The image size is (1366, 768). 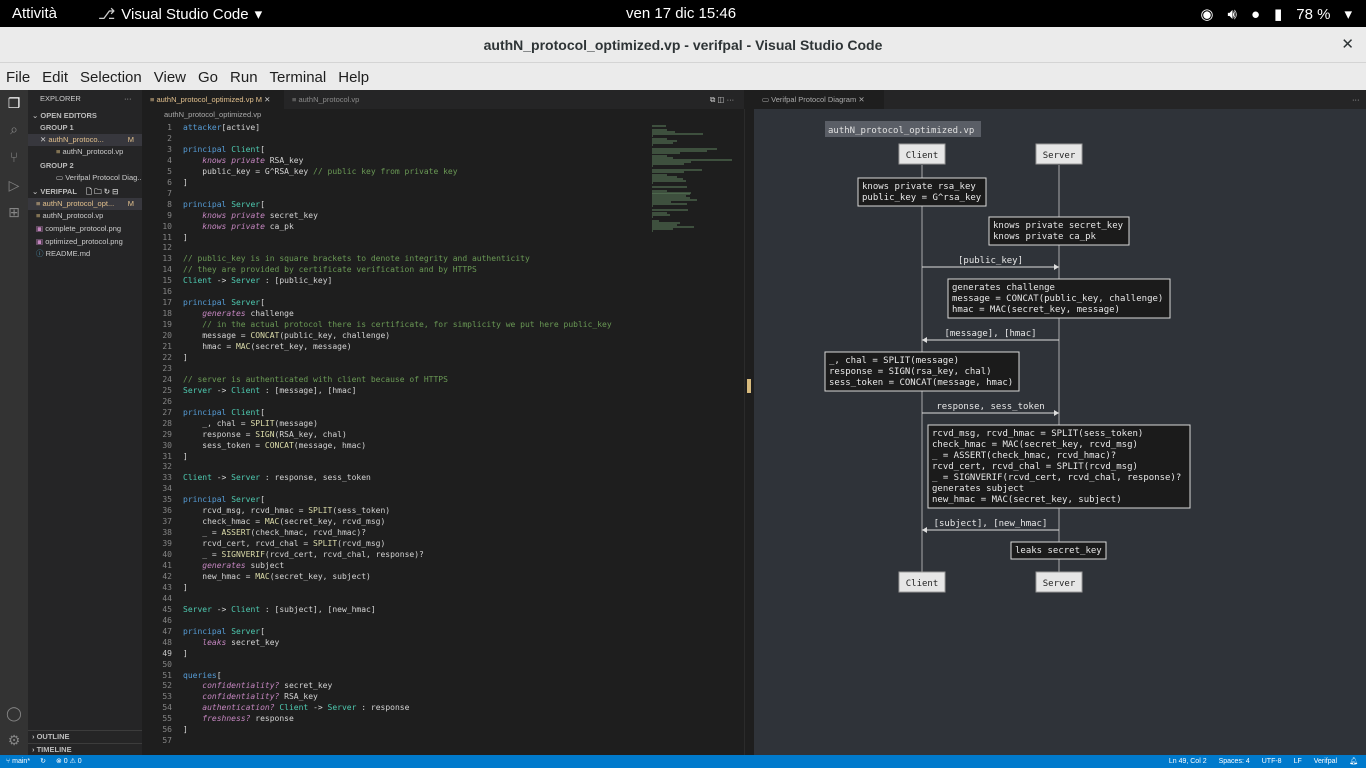 What do you see at coordinates (443, 114) in the screenshot?
I see `breadcrumb: authN_protocol_optimized.vp` at bounding box center [443, 114].